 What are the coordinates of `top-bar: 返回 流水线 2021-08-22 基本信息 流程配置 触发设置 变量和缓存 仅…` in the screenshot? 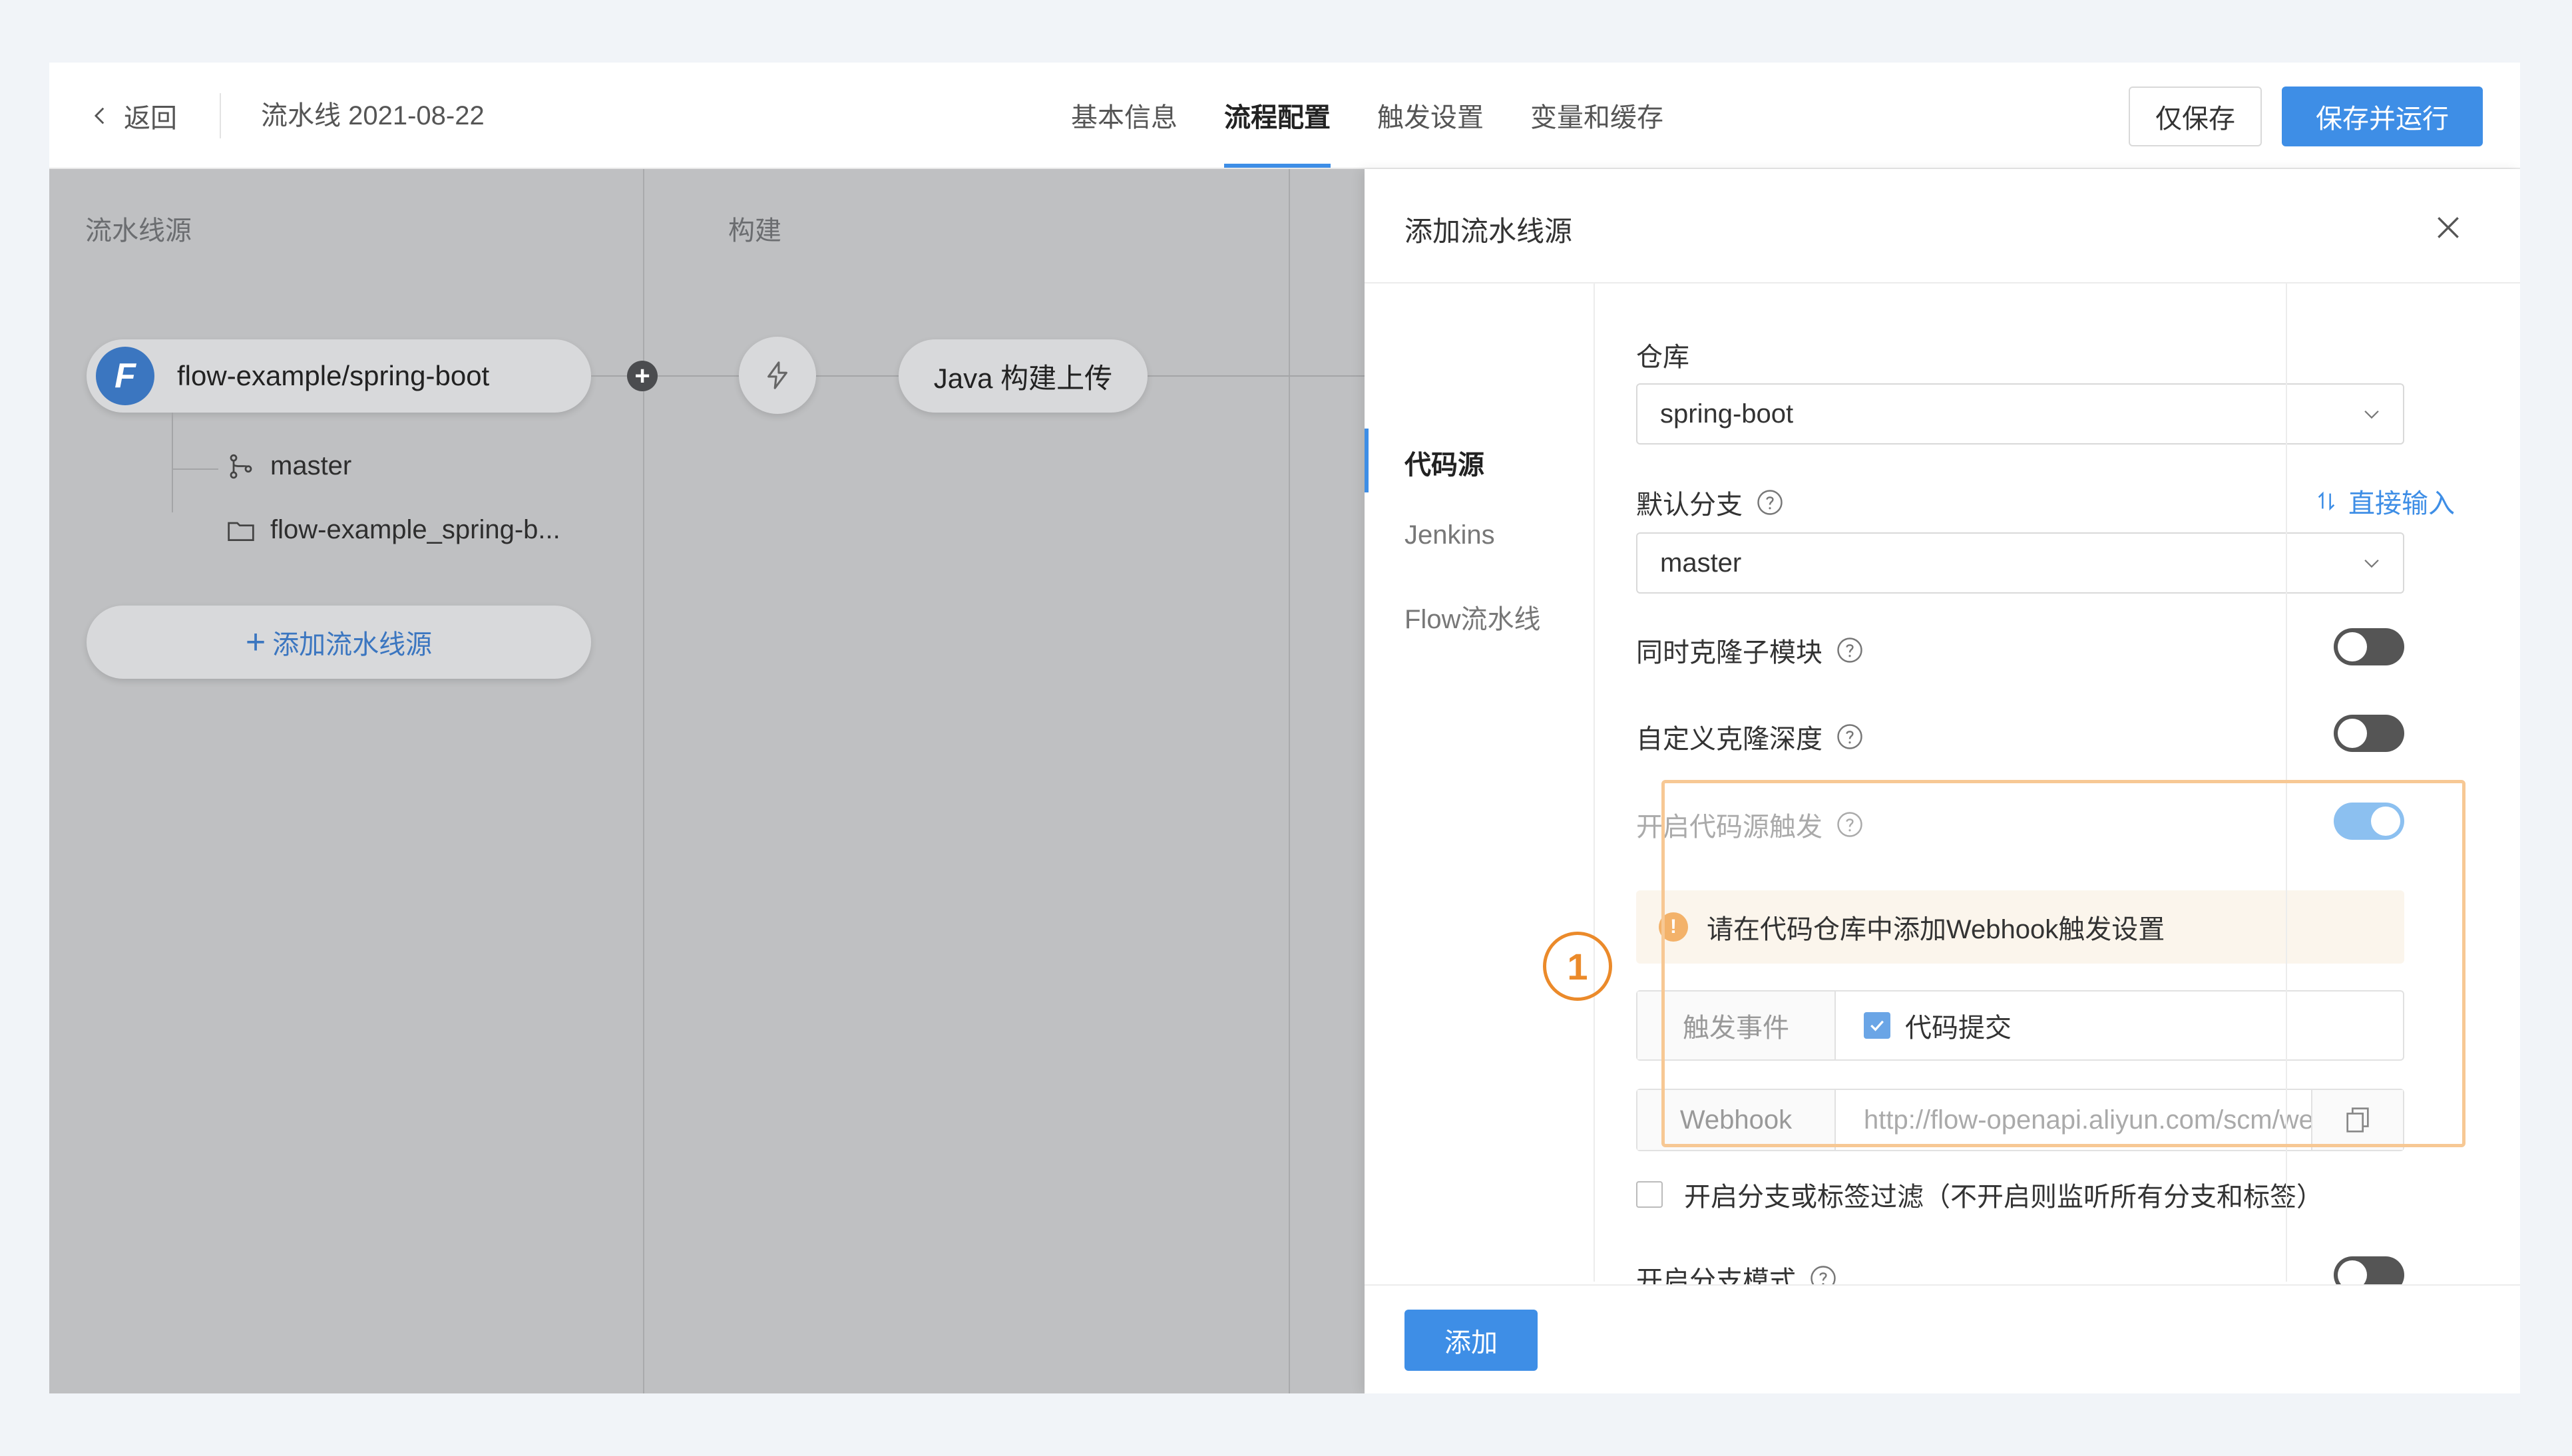 It's located at (1284, 116).